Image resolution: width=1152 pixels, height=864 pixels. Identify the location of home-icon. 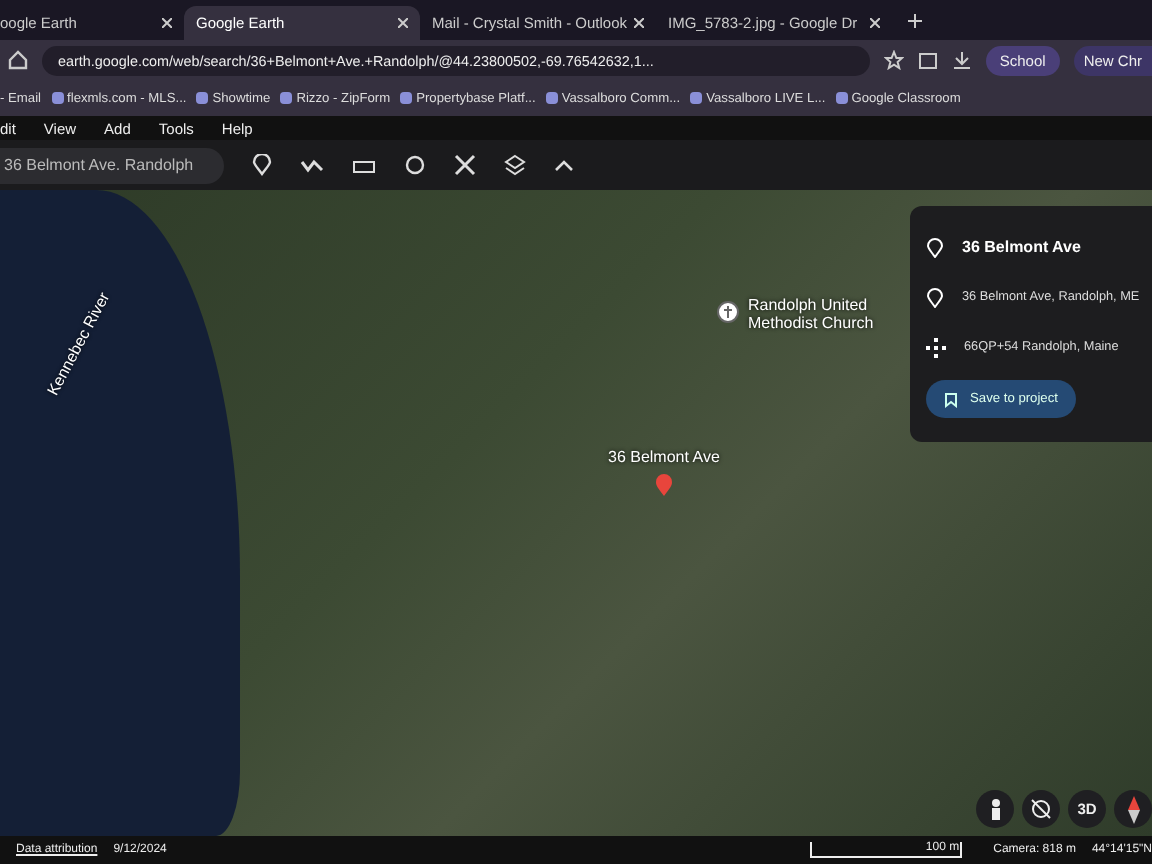
(18, 60).